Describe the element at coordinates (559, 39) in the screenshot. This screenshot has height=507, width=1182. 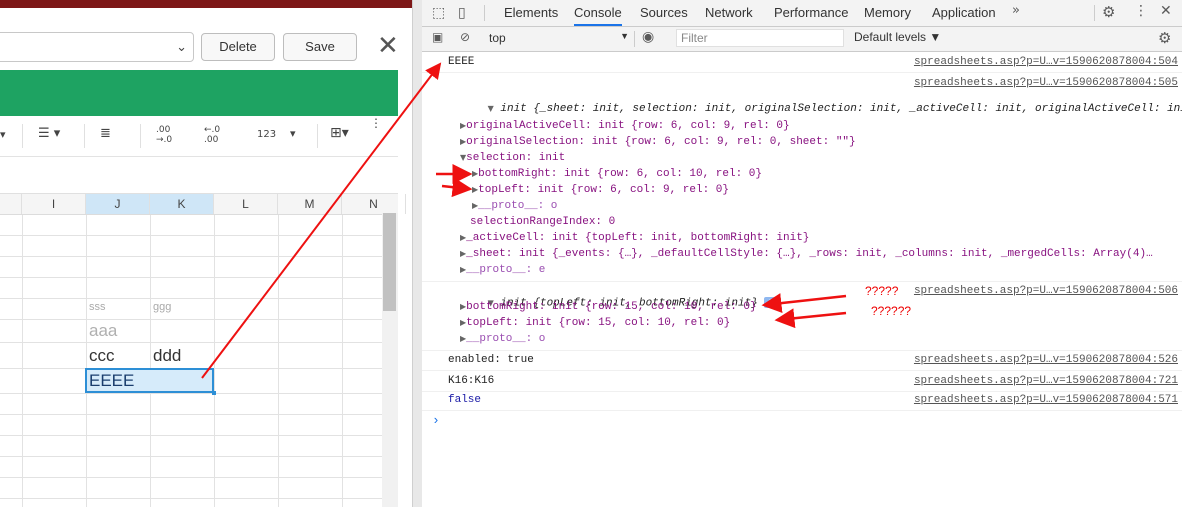
I see `context-select: top ▼` at that location.